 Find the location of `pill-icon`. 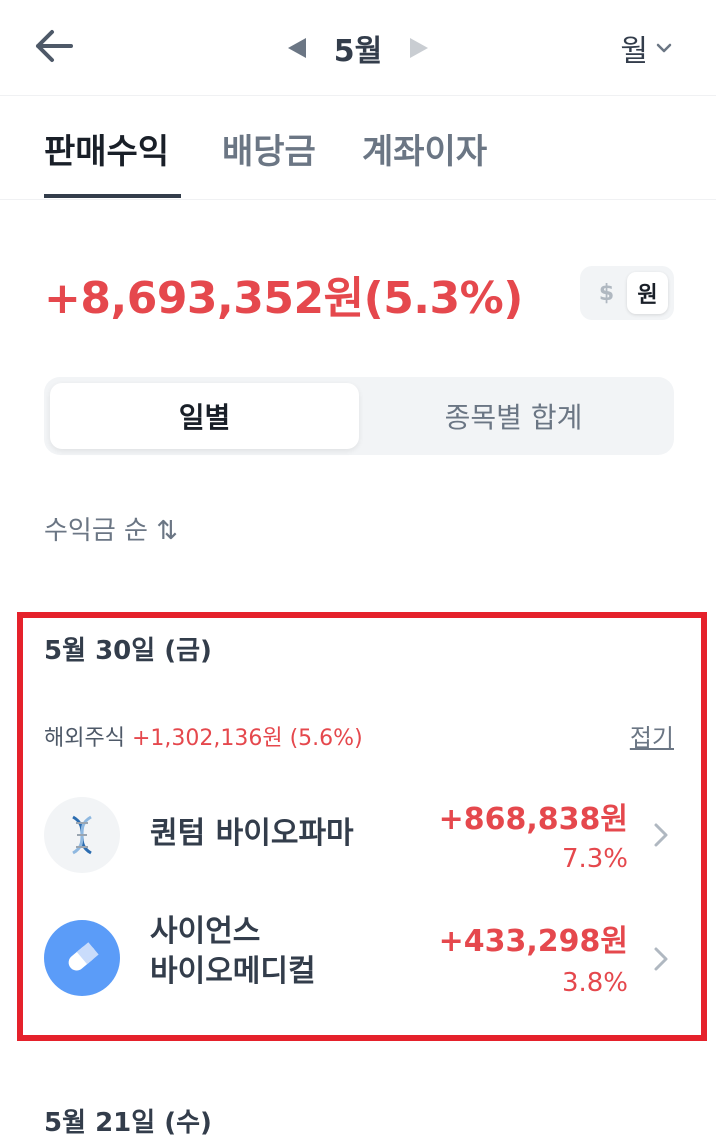

pill-icon is located at coordinates (83, 956).